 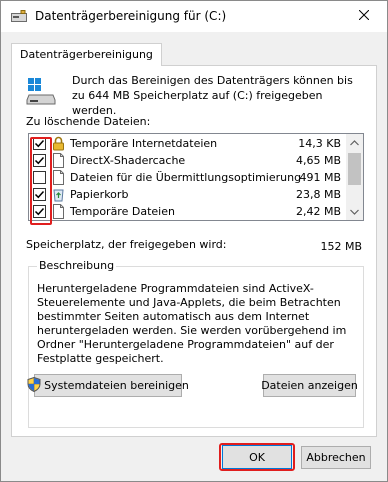 What do you see at coordinates (88, 121) in the screenshot?
I see `file-list-label: Zu löschende Dateien:` at bounding box center [88, 121].